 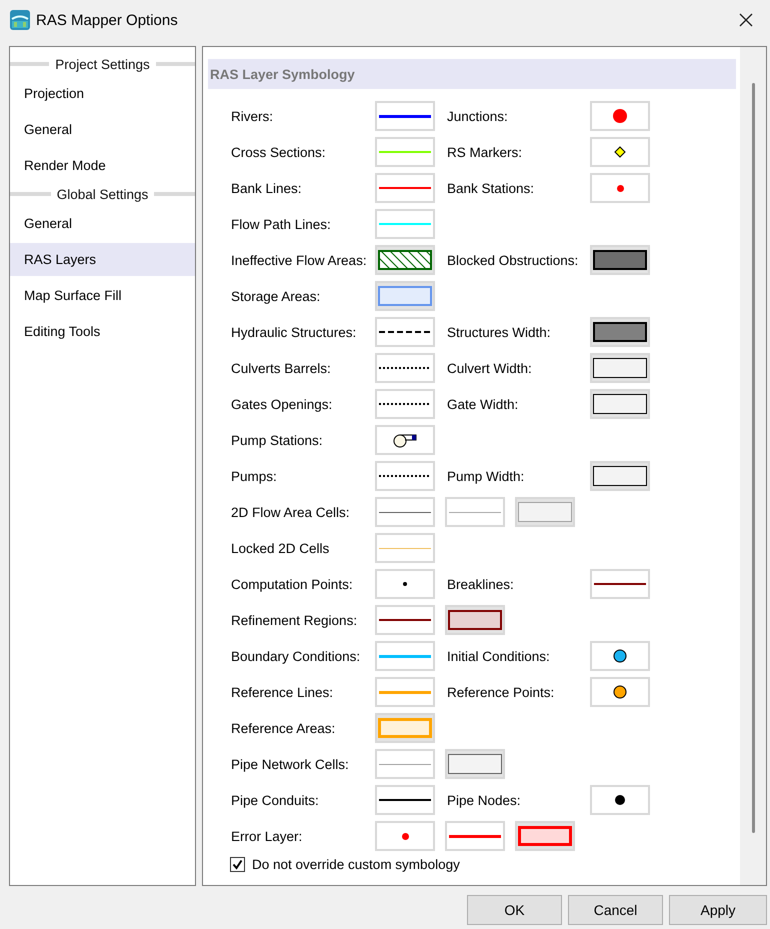 What do you see at coordinates (102, 194) in the screenshot?
I see `section-heading: Global Settings` at bounding box center [102, 194].